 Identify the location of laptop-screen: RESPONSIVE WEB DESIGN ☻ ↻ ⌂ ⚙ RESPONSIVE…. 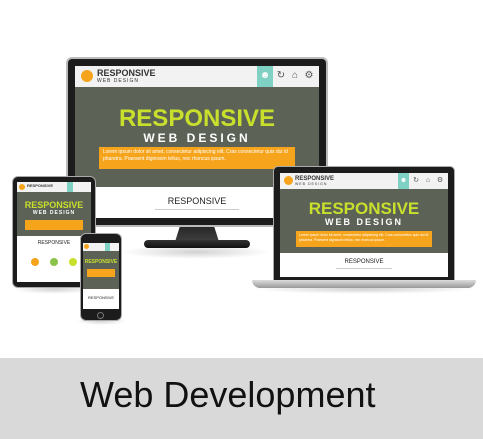
(364, 225).